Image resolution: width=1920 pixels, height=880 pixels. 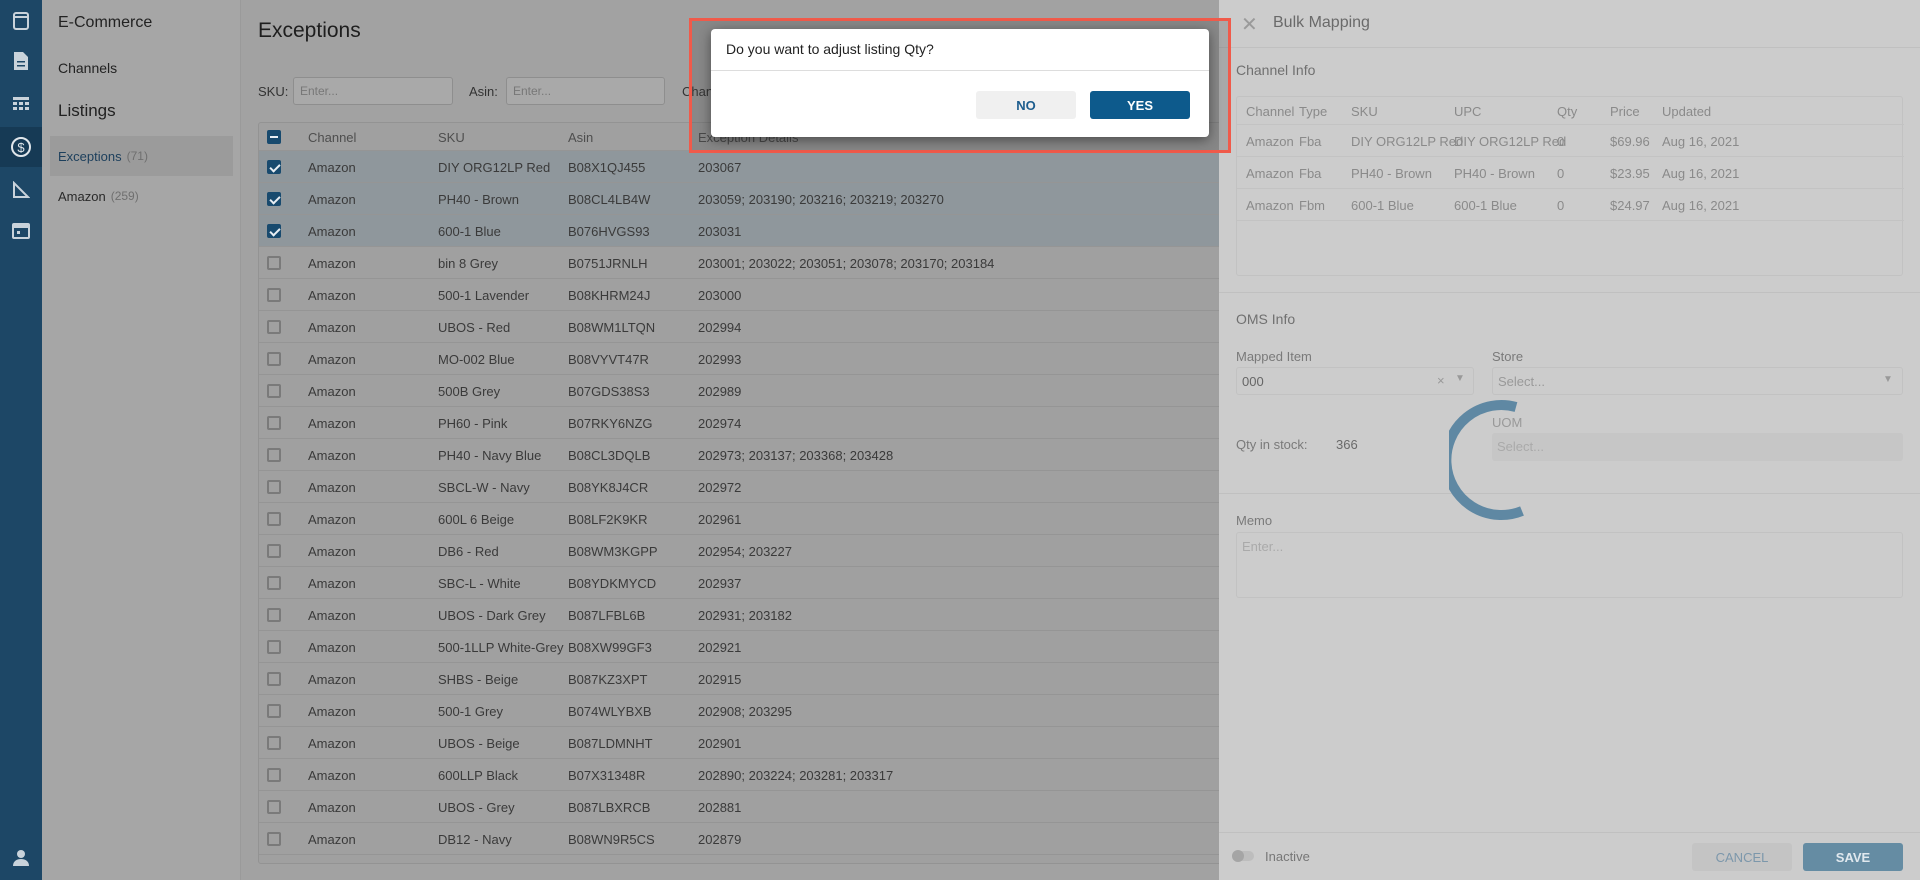 I want to click on sidebar-item-exceptions: Exceptions (71), so click(x=141, y=156).